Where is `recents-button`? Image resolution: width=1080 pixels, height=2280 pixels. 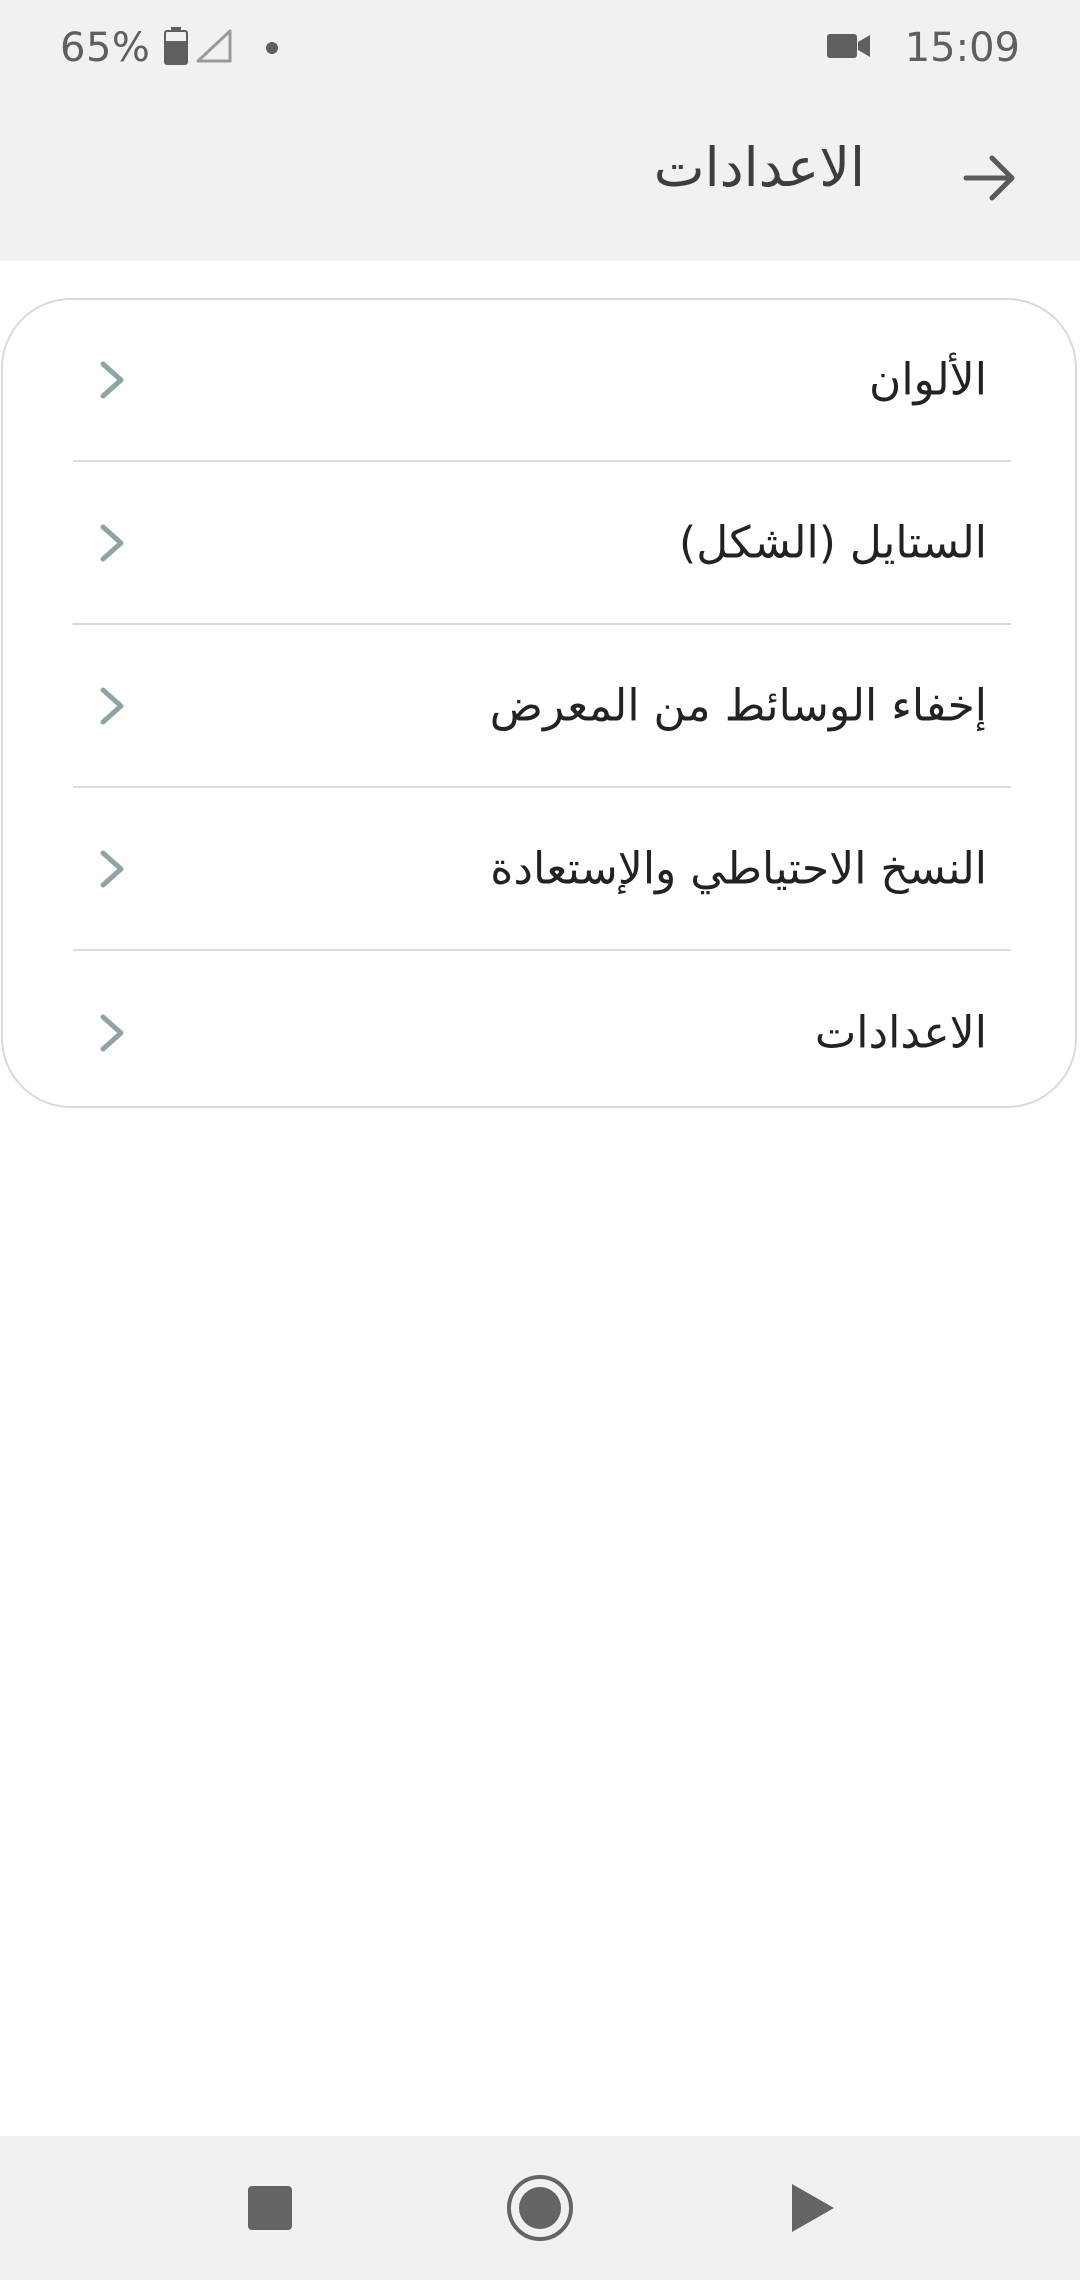
recents-button is located at coordinates (270, 2208).